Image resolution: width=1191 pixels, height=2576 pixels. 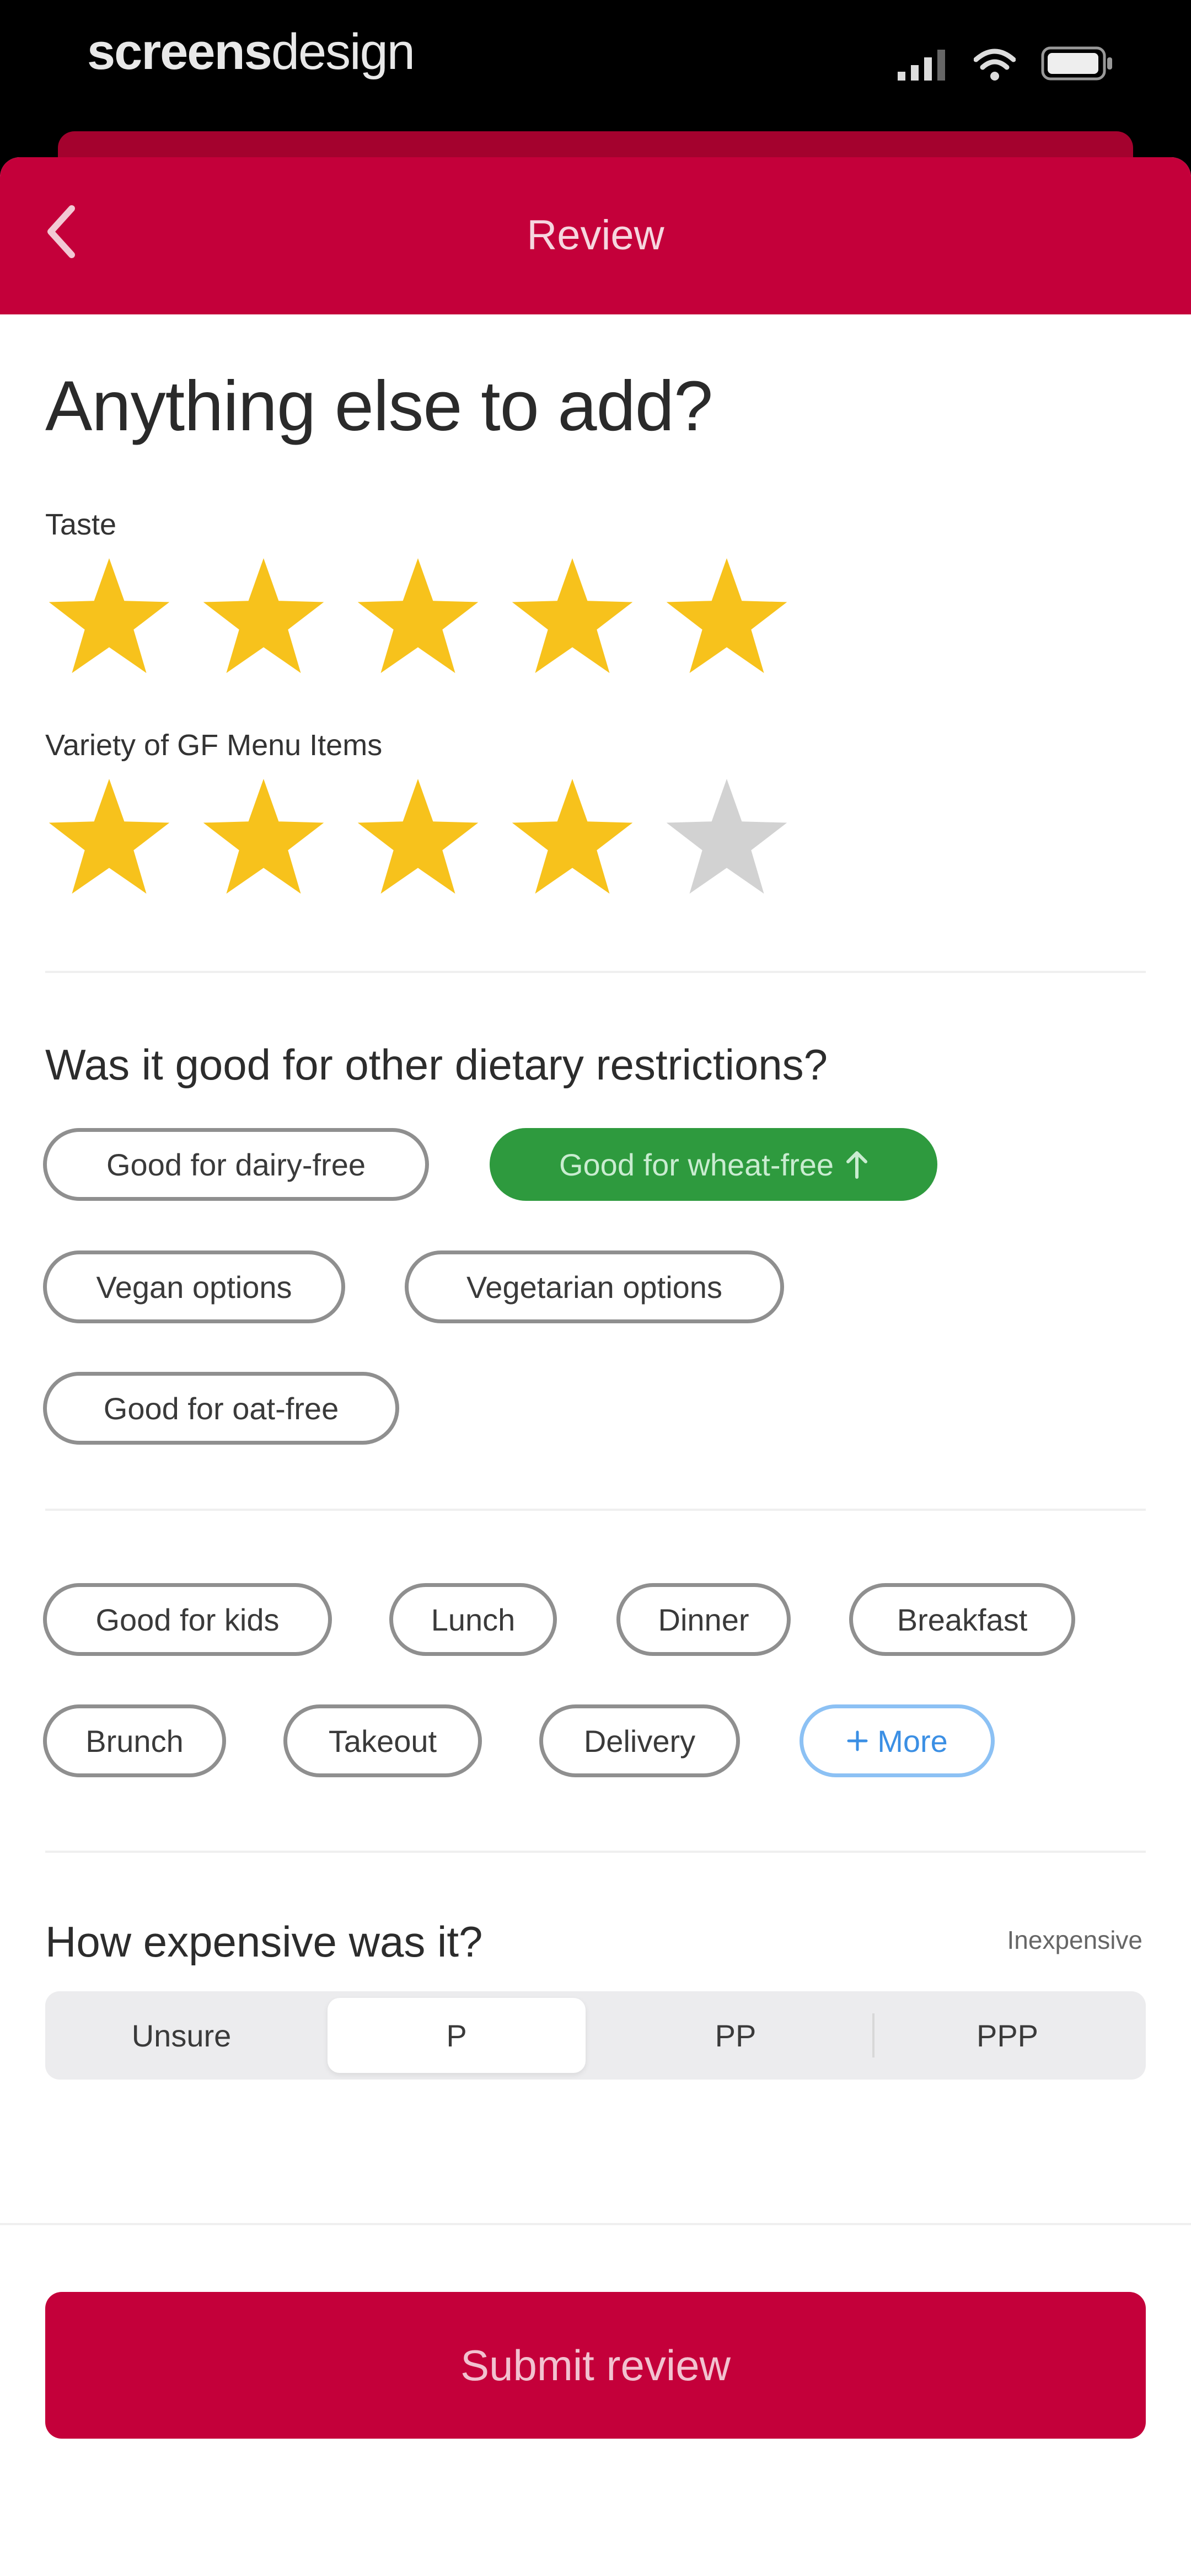 What do you see at coordinates (595, 2365) in the screenshot?
I see `submit-review-button: Submit review` at bounding box center [595, 2365].